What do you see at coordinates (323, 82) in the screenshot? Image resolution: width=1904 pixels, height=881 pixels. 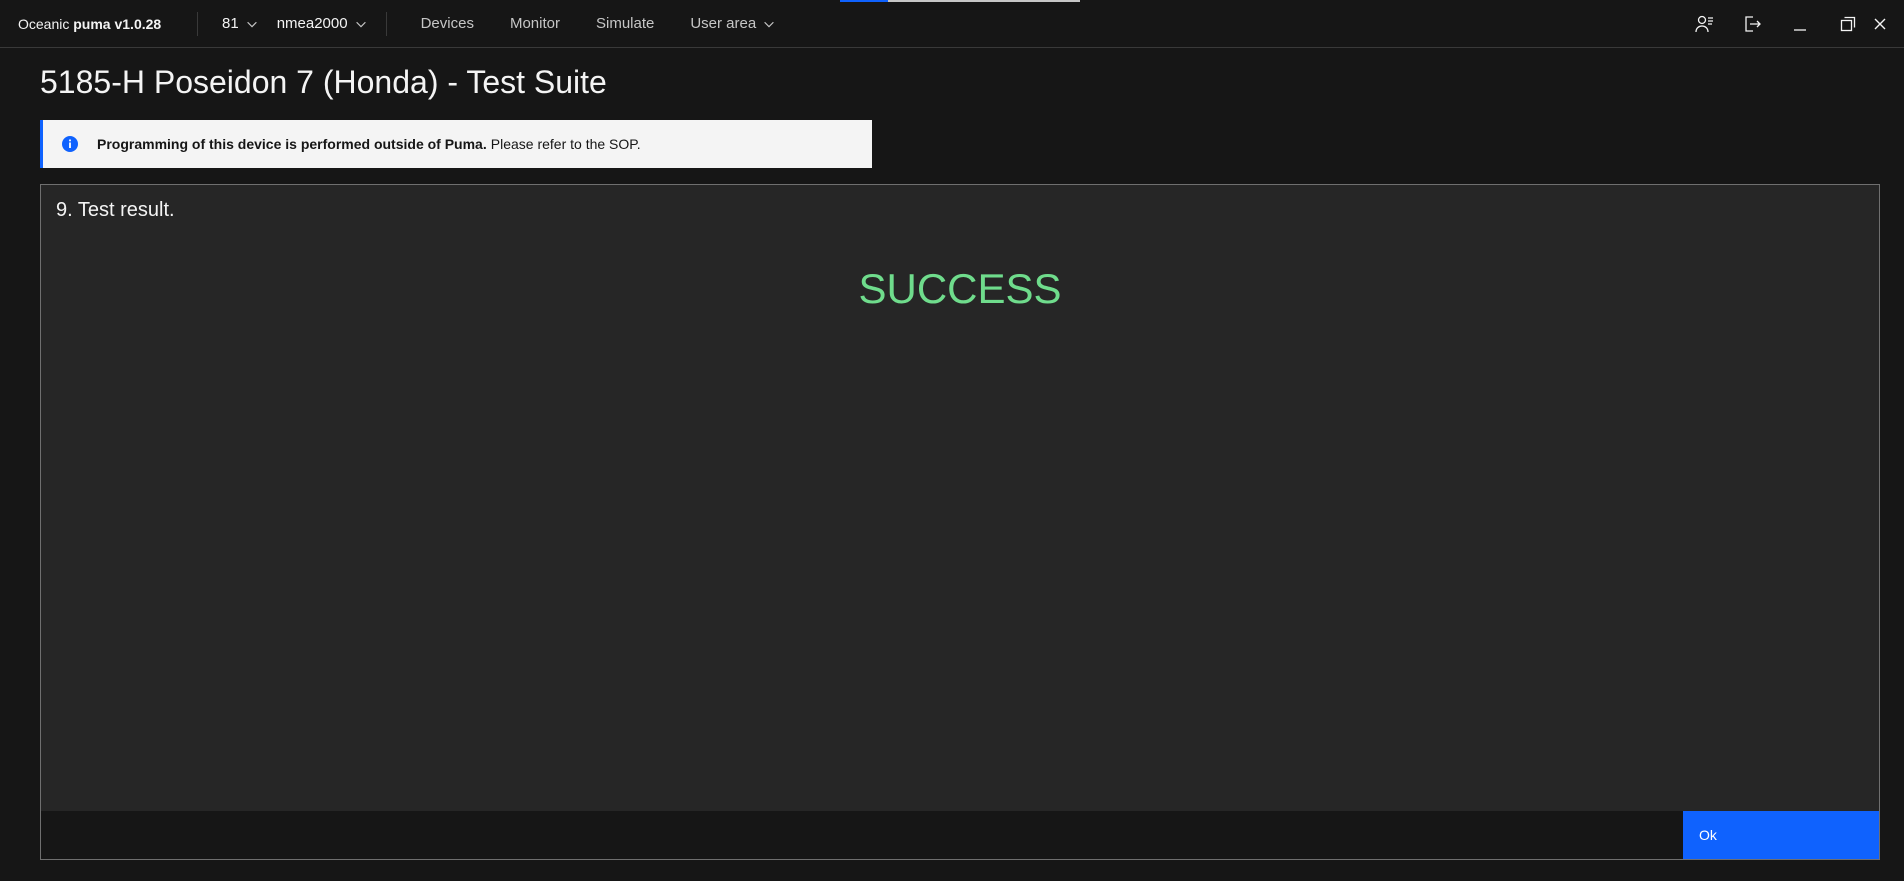 I see `page-title: 5185-H Poseidon 7 (Honda) - Test Suite` at bounding box center [323, 82].